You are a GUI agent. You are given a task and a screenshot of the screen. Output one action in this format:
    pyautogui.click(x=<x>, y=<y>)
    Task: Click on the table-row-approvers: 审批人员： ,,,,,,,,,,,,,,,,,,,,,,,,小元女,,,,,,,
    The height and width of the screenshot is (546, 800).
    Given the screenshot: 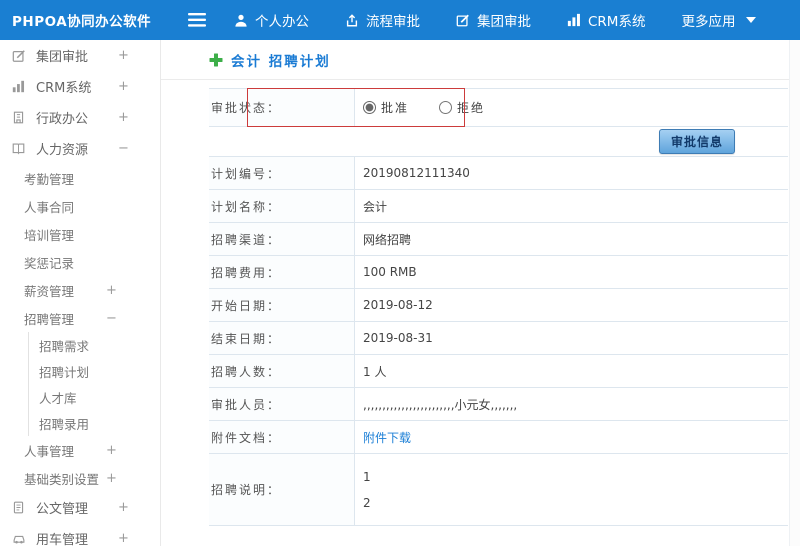 What is the action you would take?
    pyautogui.click(x=498, y=404)
    